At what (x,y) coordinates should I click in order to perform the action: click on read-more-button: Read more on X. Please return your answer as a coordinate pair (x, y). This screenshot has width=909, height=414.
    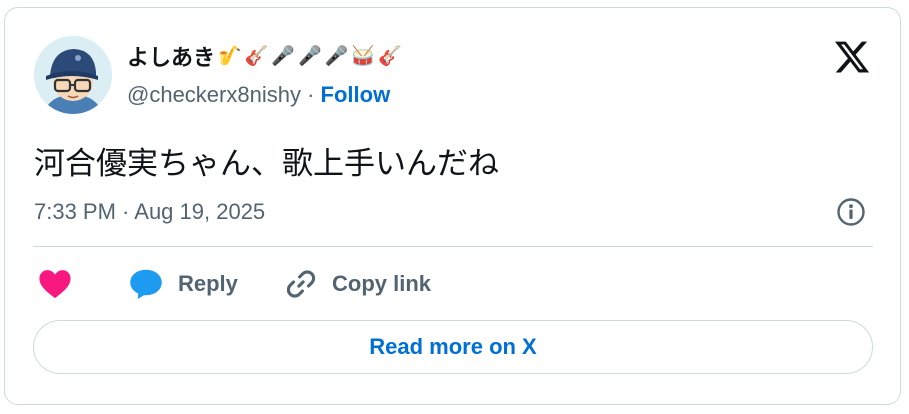
    Looking at the image, I should click on (453, 347).